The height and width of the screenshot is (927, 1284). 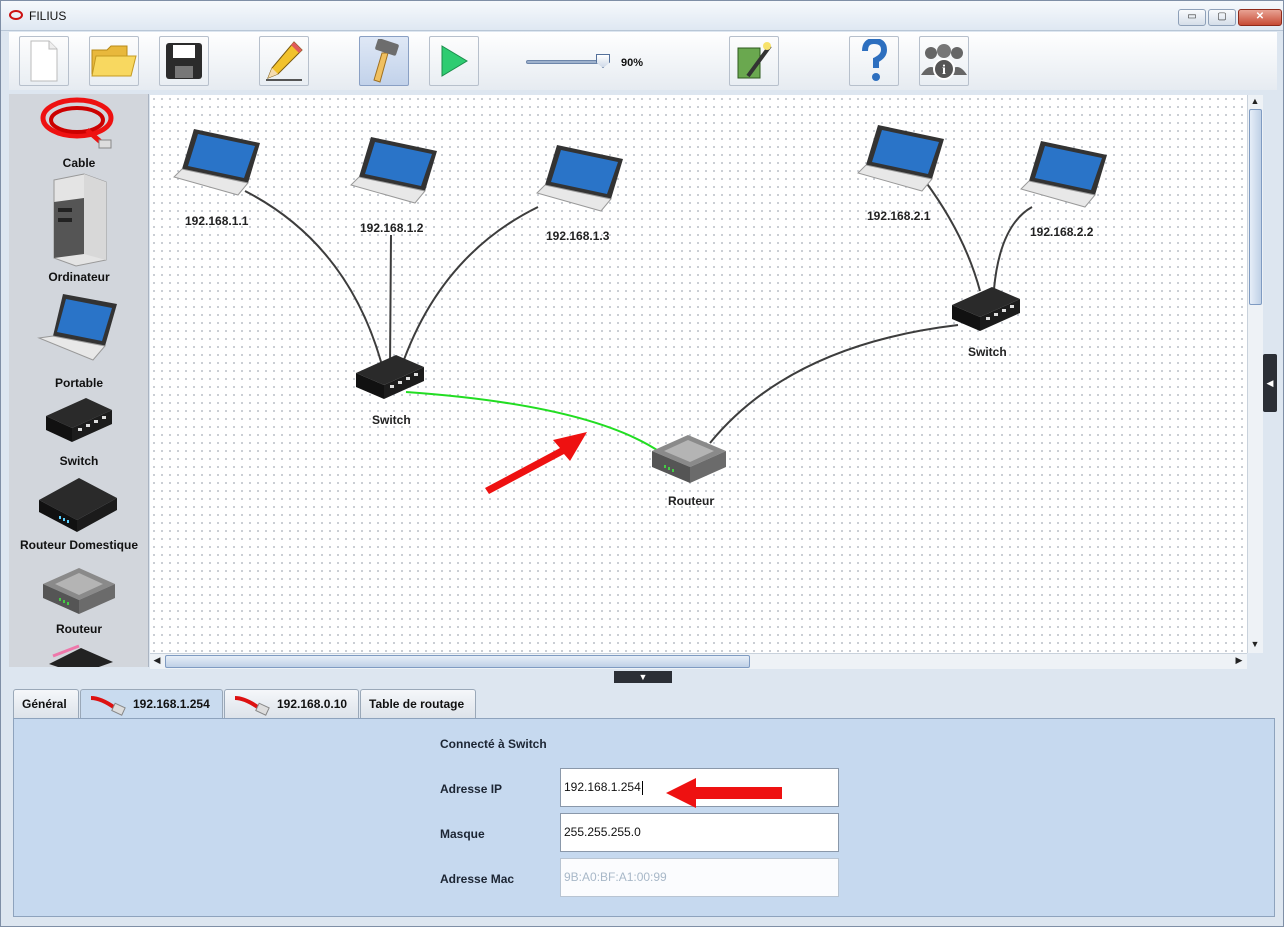 What do you see at coordinates (471, 789) in the screenshot?
I see `ip-address-label: Adresse IP` at bounding box center [471, 789].